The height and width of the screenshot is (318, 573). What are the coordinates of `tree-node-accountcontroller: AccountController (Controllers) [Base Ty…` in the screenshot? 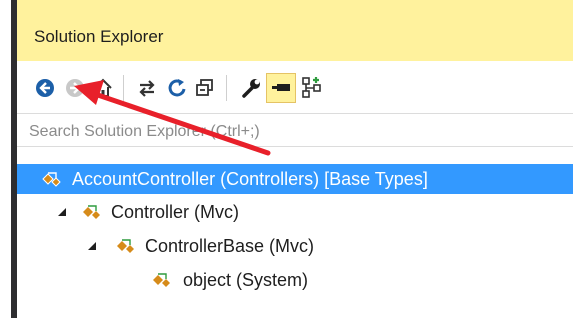 It's located at (295, 179).